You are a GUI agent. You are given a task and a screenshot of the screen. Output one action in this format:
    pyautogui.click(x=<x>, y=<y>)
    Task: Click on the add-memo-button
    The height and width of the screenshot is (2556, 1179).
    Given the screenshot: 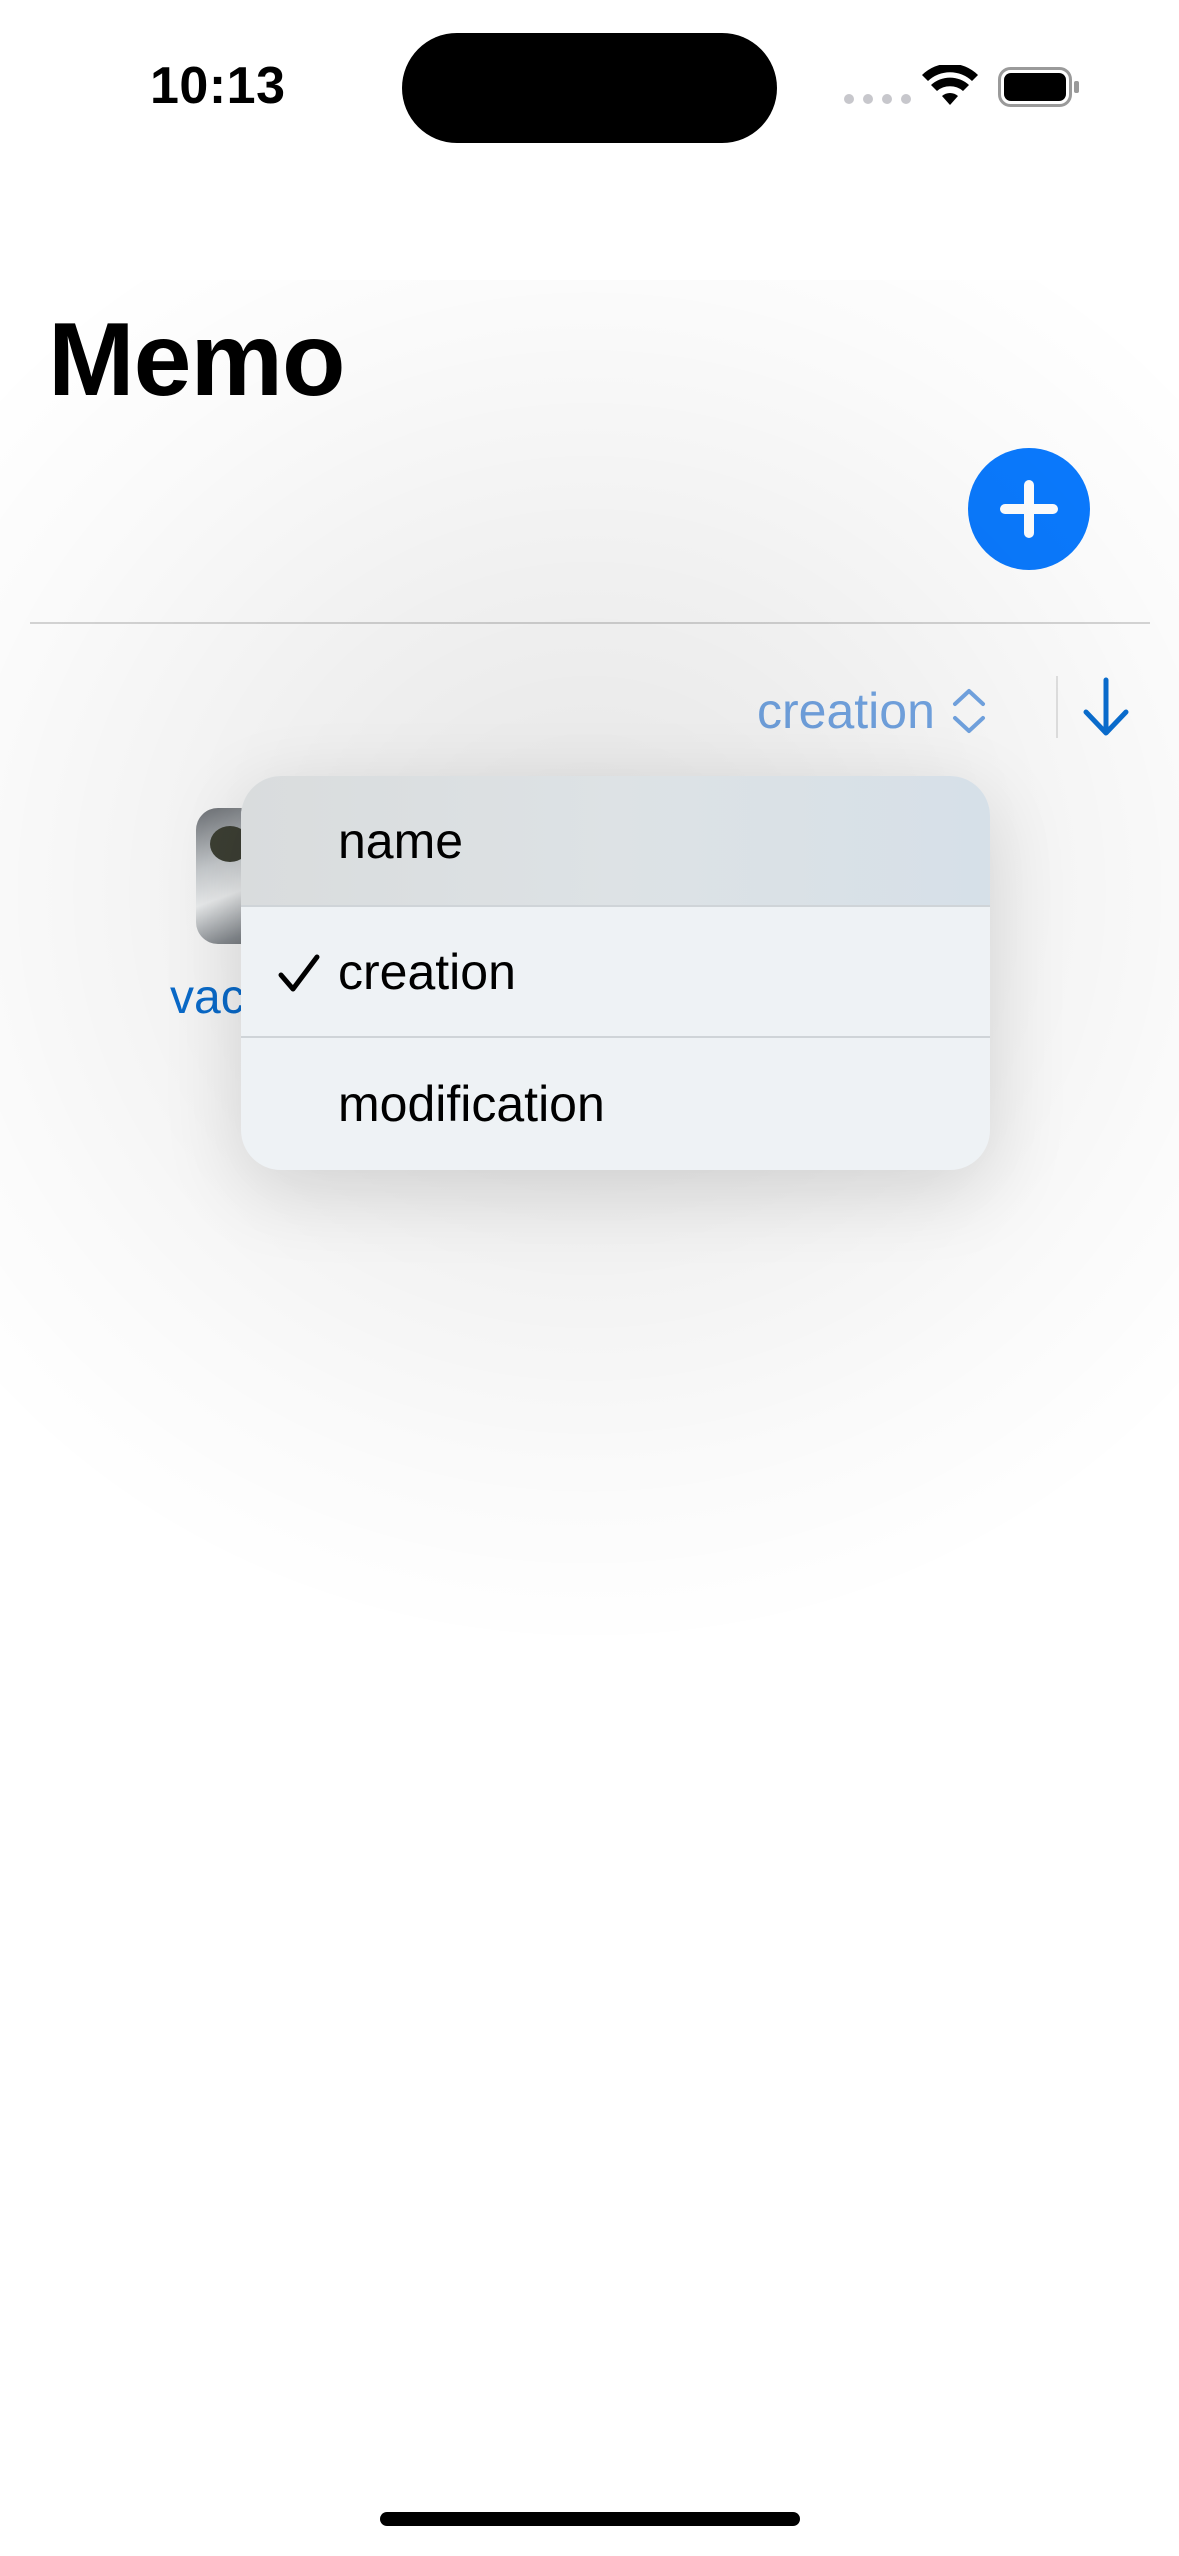 What is the action you would take?
    pyautogui.click(x=1029, y=509)
    